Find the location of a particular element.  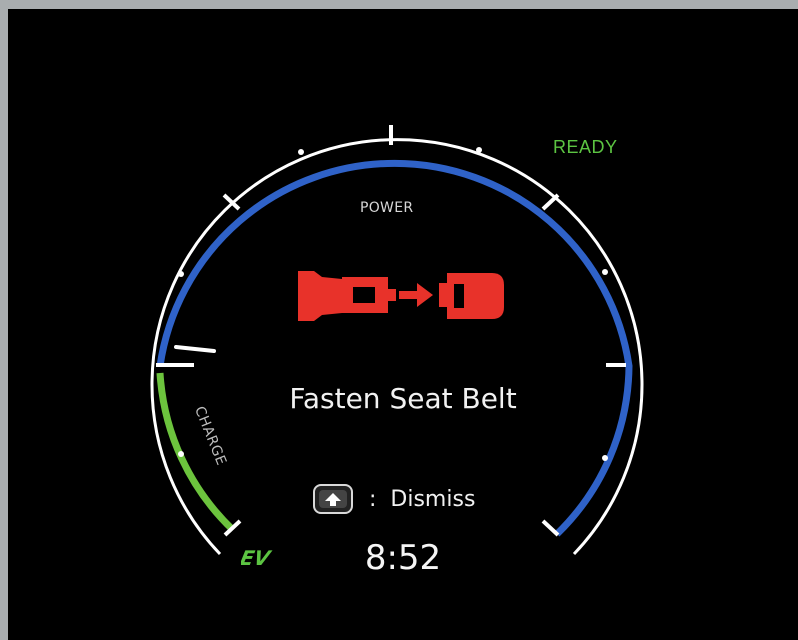

seatbelt-warning-icon is located at coordinates (401, 296).